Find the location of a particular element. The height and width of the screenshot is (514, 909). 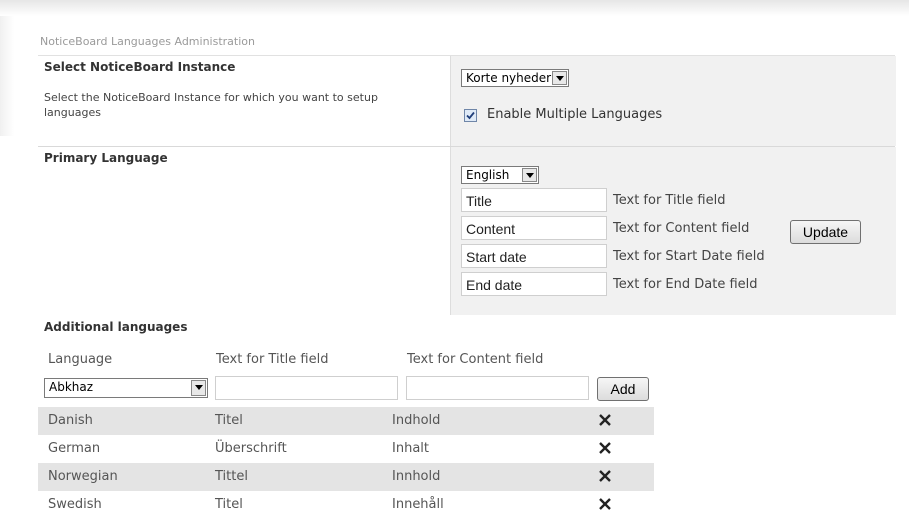

primary-section-left: Primary Language is located at coordinates (244, 231).